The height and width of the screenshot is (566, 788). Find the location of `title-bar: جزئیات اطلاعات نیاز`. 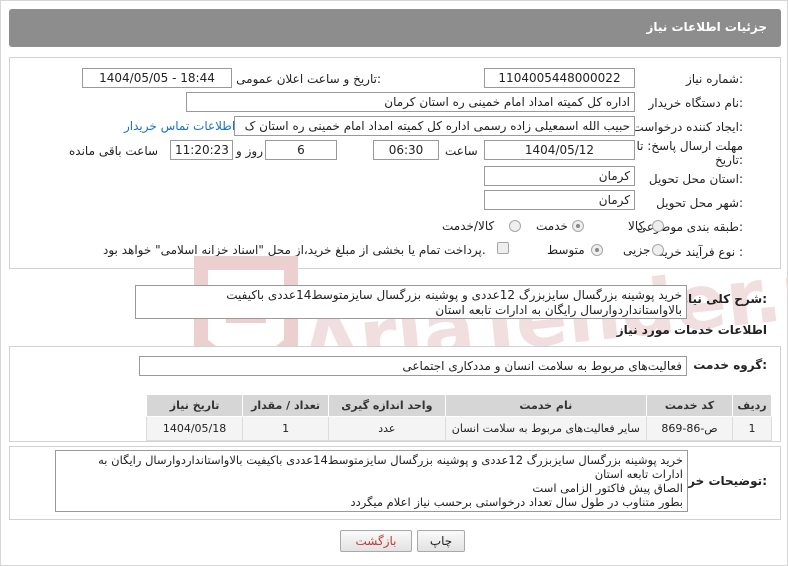

title-bar: جزئیات اطلاعات نیاز is located at coordinates (395, 28).